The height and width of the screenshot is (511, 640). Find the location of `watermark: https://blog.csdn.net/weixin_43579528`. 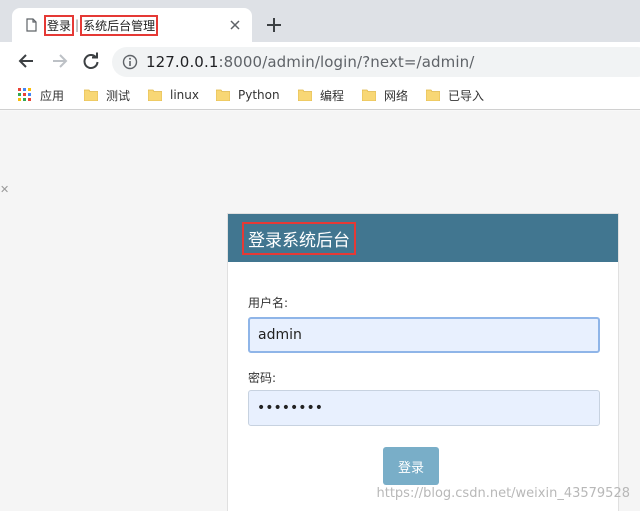

watermark: https://blog.csdn.net/weixin_43579528 is located at coordinates (503, 493).